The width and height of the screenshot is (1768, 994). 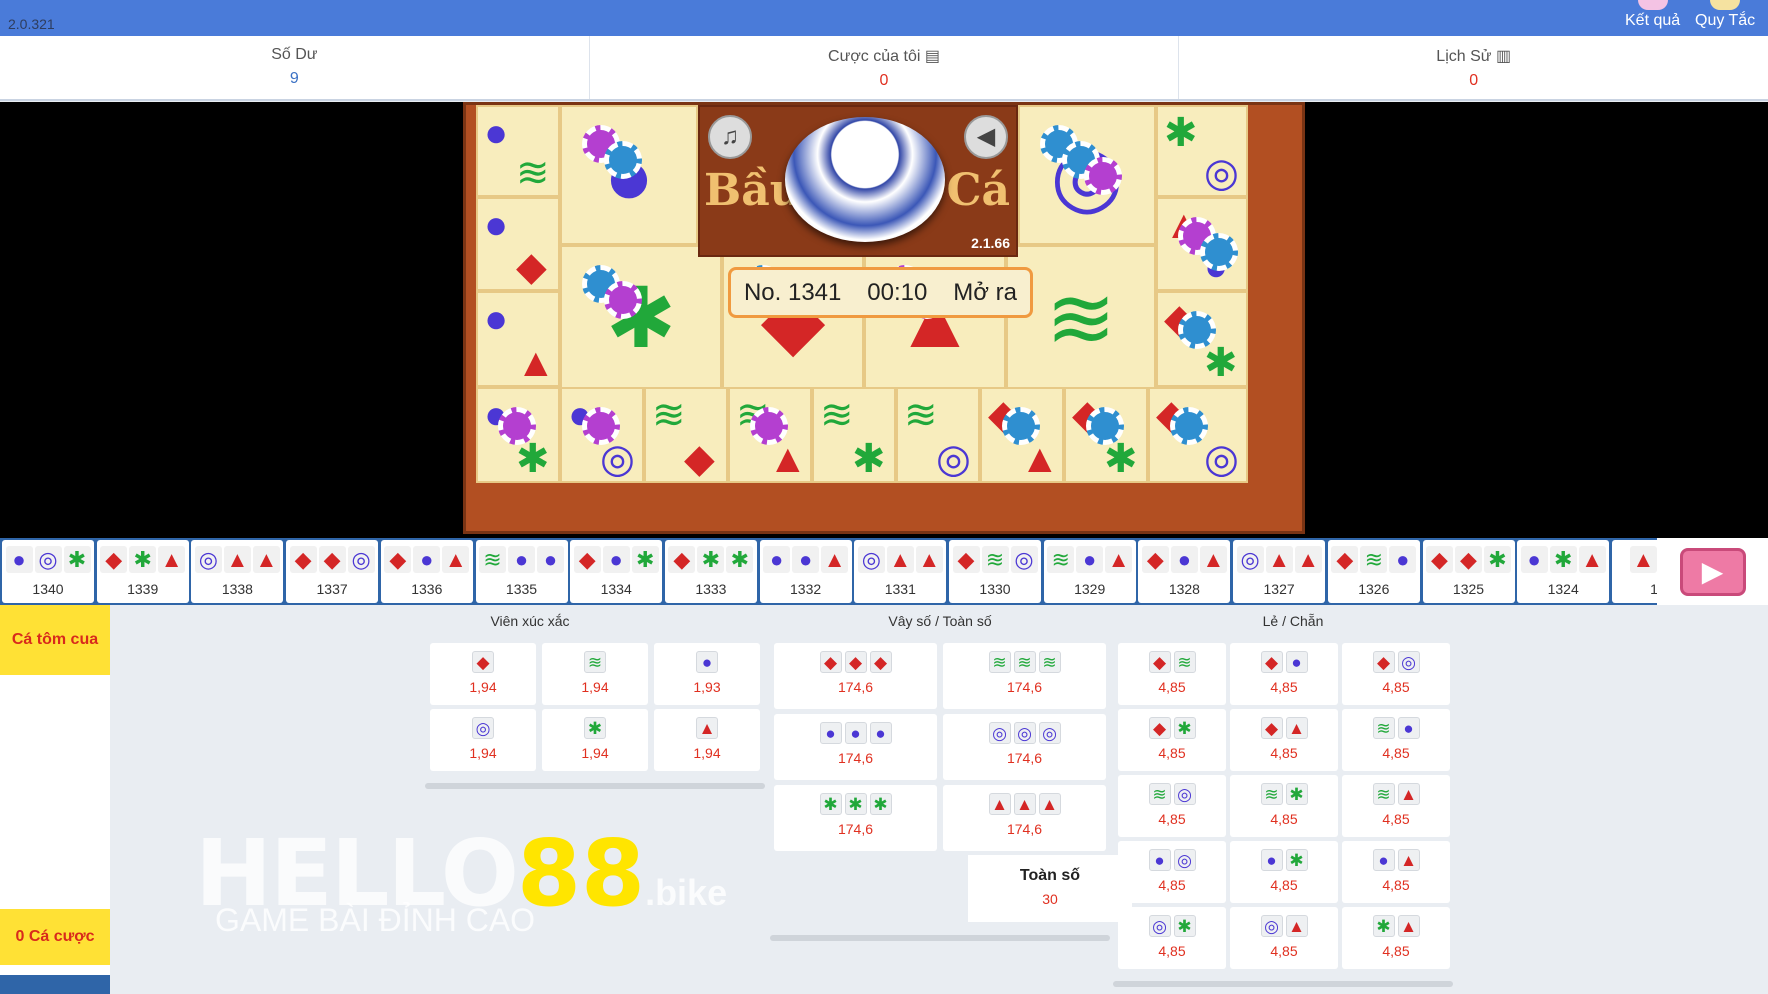 What do you see at coordinates (1396, 872) in the screenshot?
I see `pair-bet-gourd-rooster: ● ▲ 4,85` at bounding box center [1396, 872].